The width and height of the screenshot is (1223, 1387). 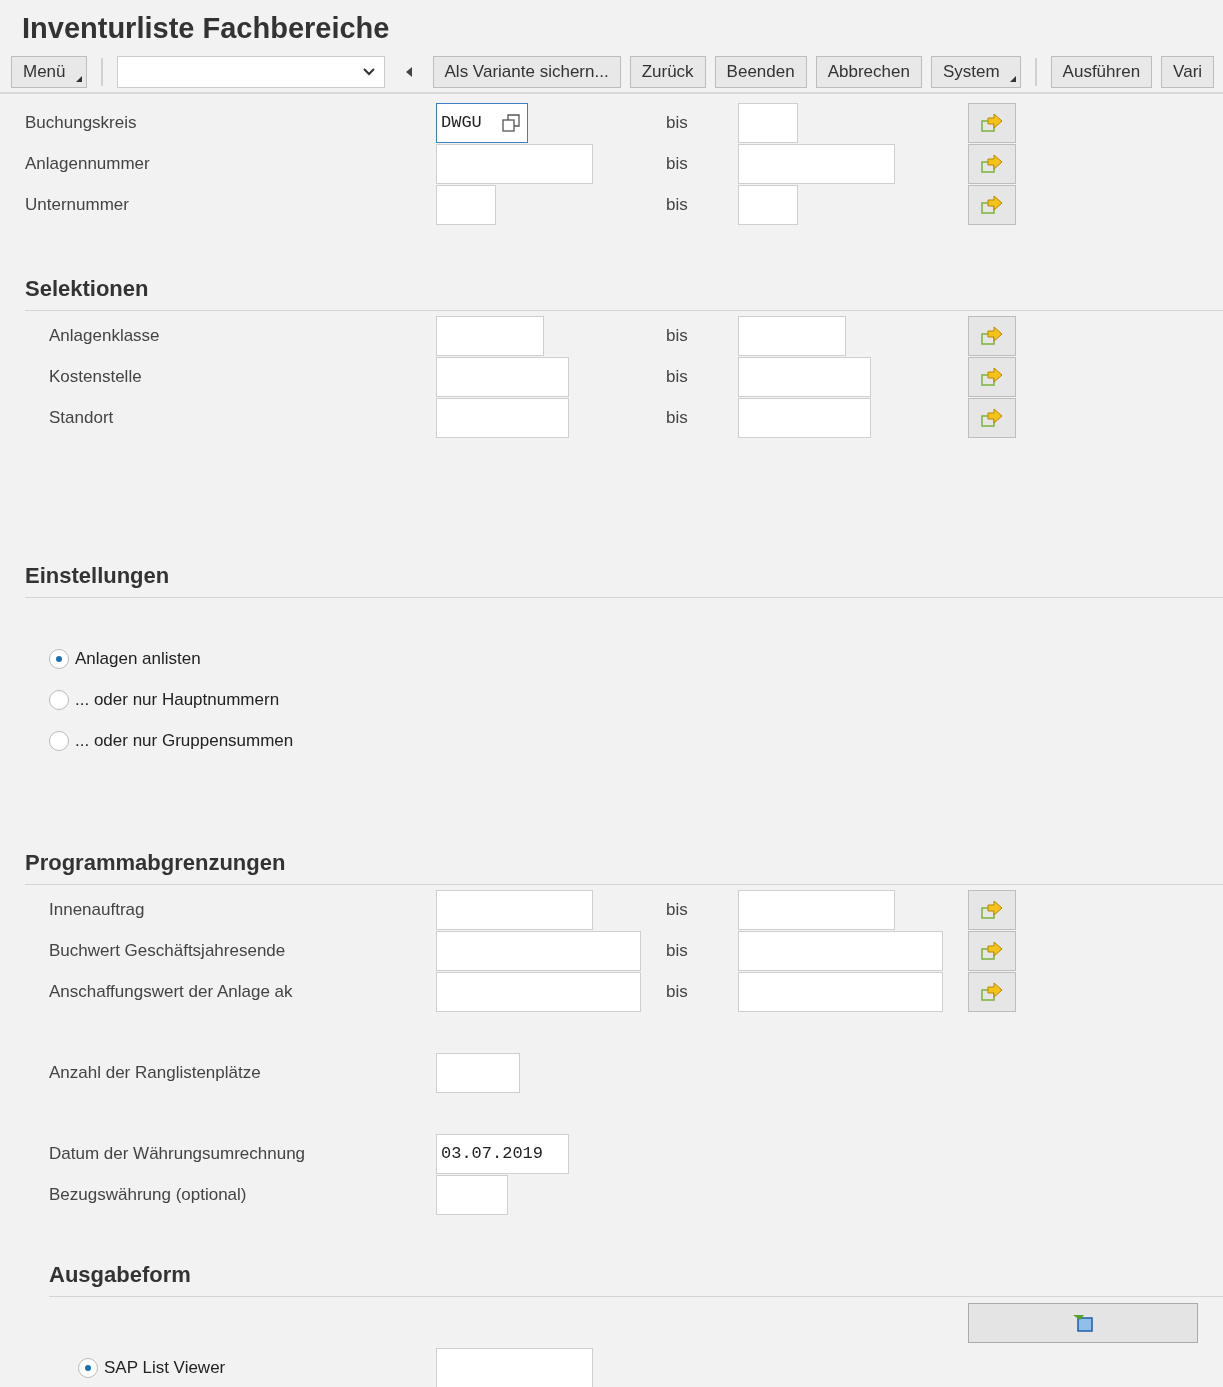 What do you see at coordinates (250, 72) in the screenshot?
I see `command-dropdown` at bounding box center [250, 72].